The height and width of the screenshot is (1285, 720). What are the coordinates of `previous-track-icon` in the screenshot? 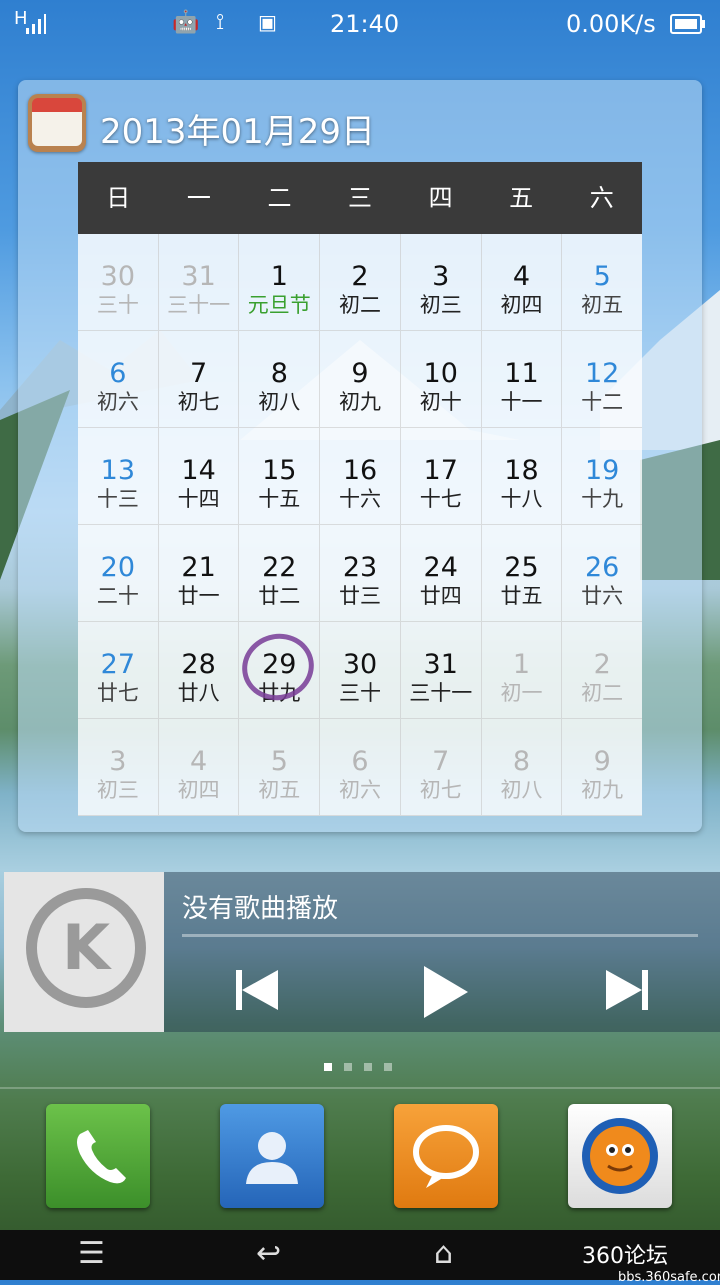 It's located at (257, 990).